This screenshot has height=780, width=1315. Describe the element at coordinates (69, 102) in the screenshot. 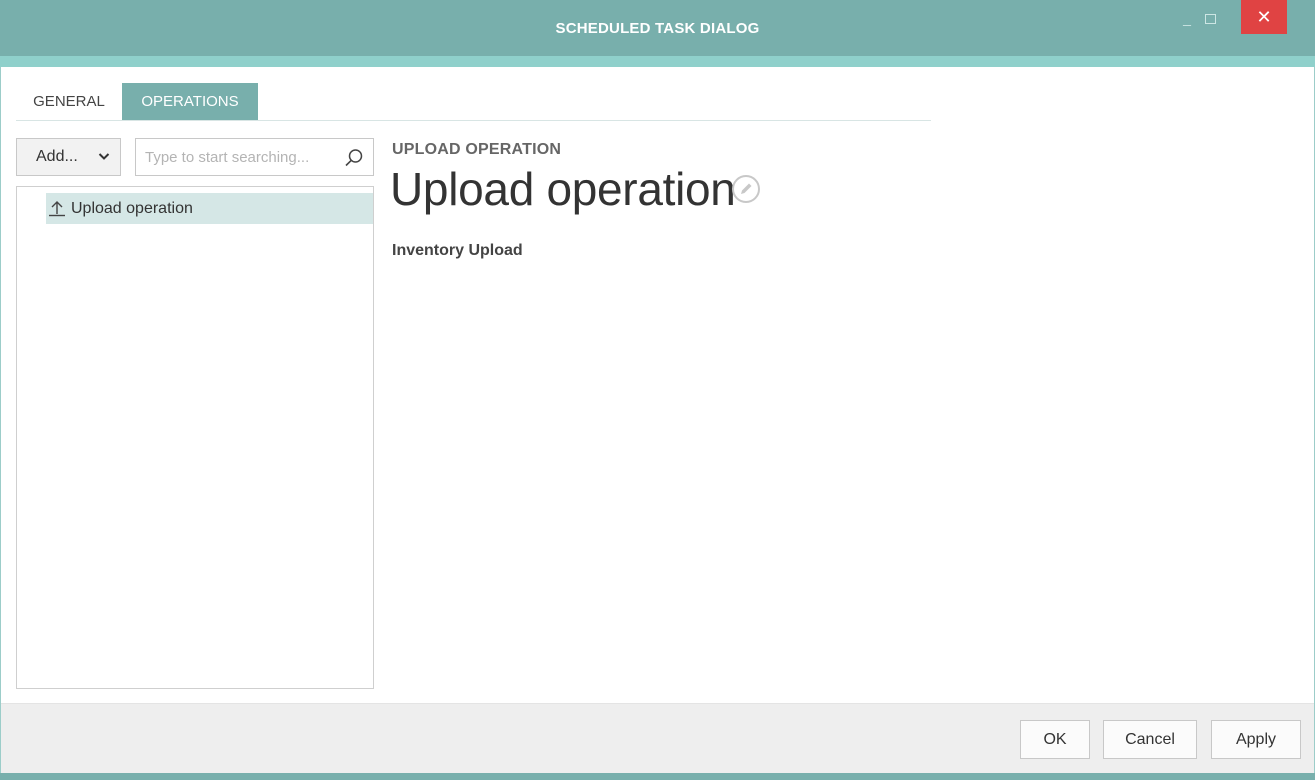

I see `tab-general: GENERAL` at that location.